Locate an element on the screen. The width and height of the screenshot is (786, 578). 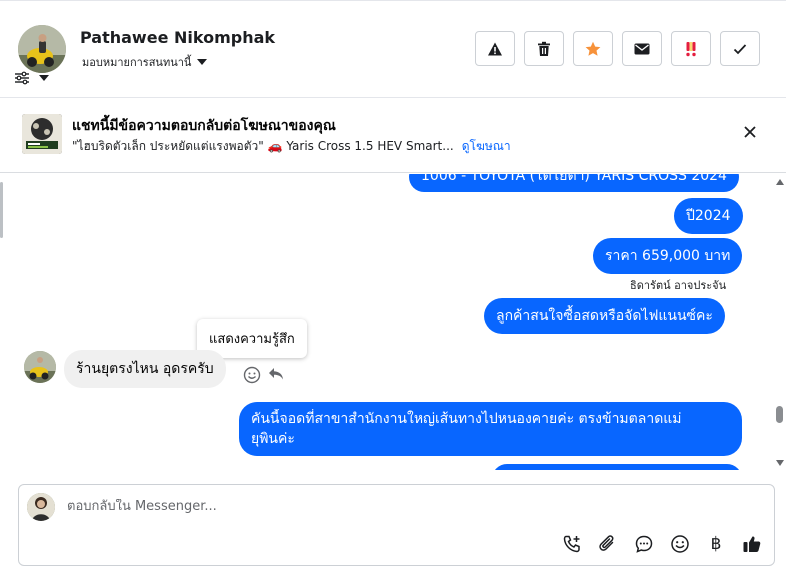
trash-icon is located at coordinates (544, 48).